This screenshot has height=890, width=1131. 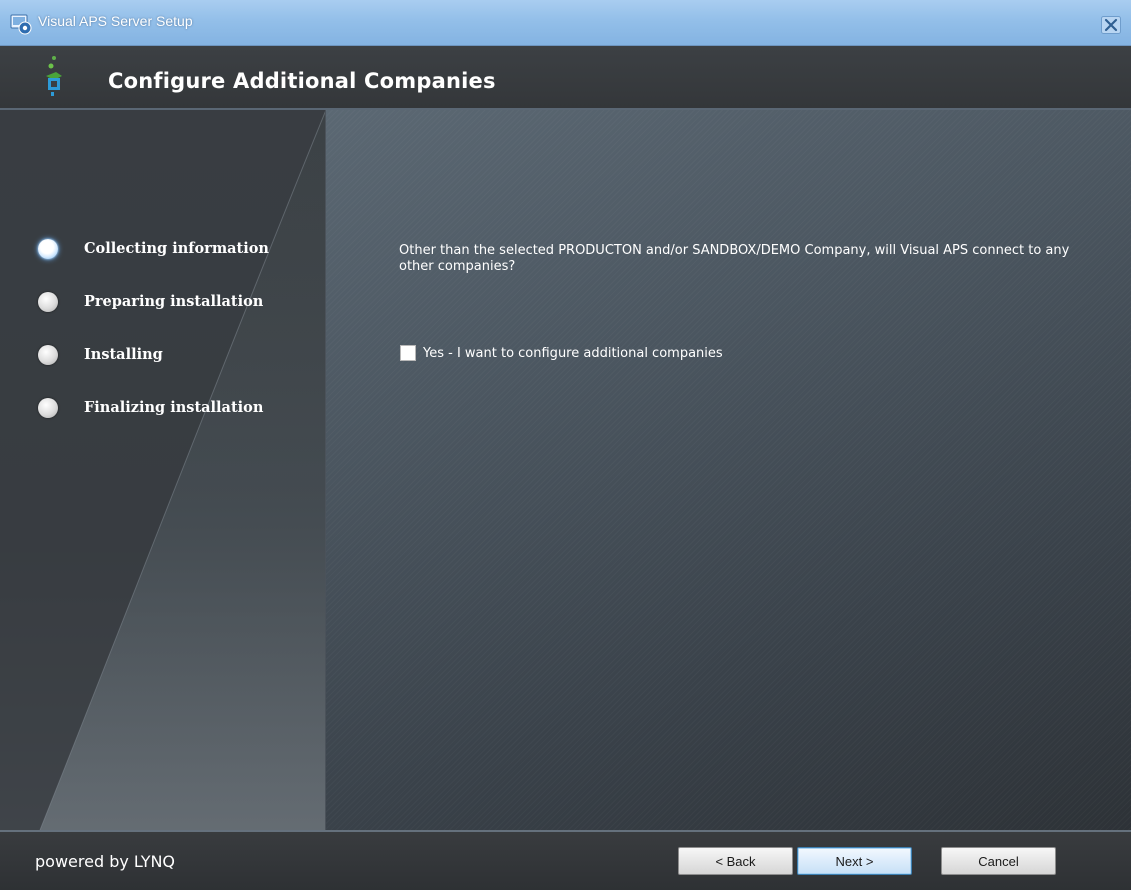 What do you see at coordinates (54, 76) in the screenshot?
I see `wizard-figure-icon` at bounding box center [54, 76].